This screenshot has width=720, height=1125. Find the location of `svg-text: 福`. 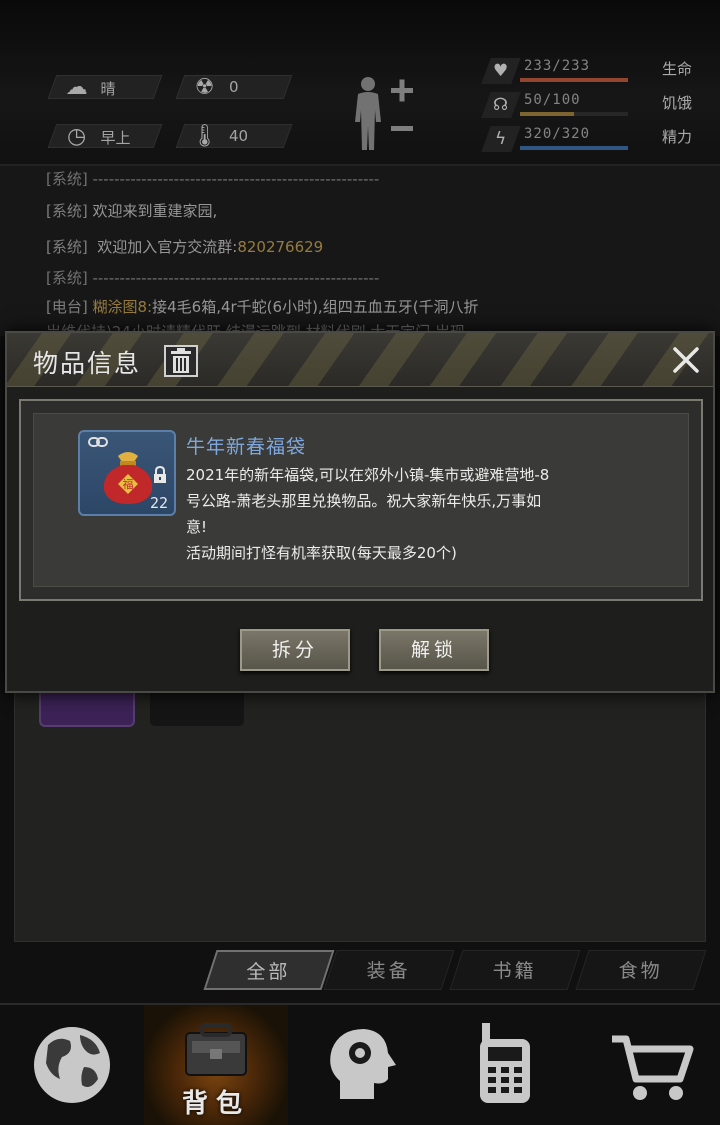

svg-text: 福 is located at coordinates (128, 484).